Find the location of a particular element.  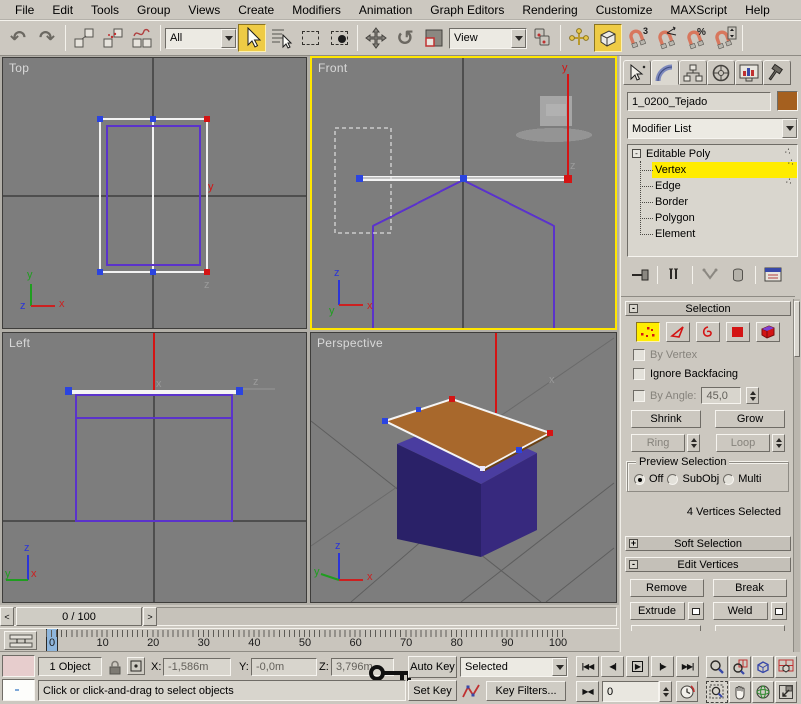

maxscript-listener-macro-pane is located at coordinates (18, 666).